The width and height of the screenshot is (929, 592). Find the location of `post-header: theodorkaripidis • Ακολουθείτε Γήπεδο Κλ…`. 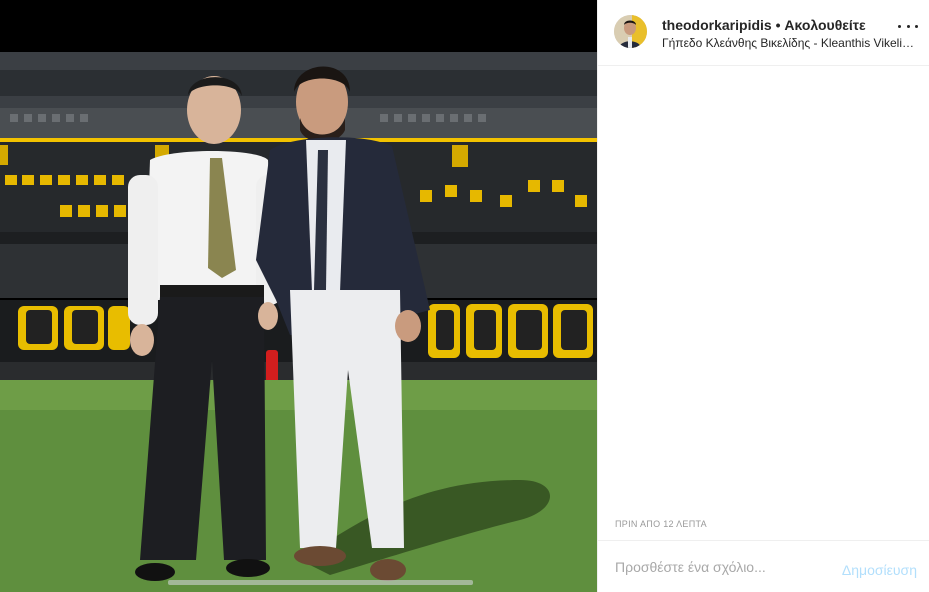

post-header: theodorkaripidis • Ακολουθείτε Γήπεδο Κλ… is located at coordinates (763, 33).